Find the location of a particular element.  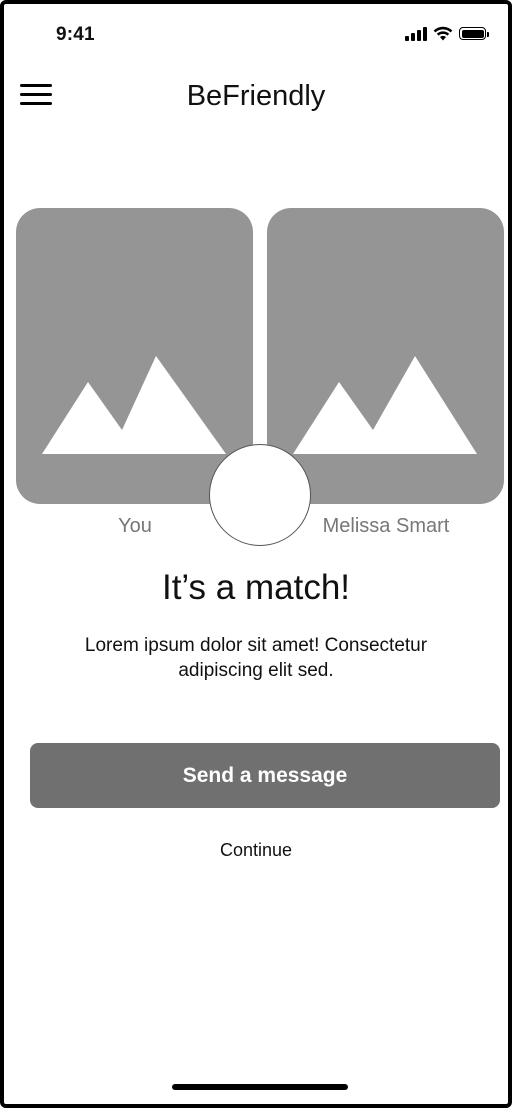

signal-icon is located at coordinates (416, 33).